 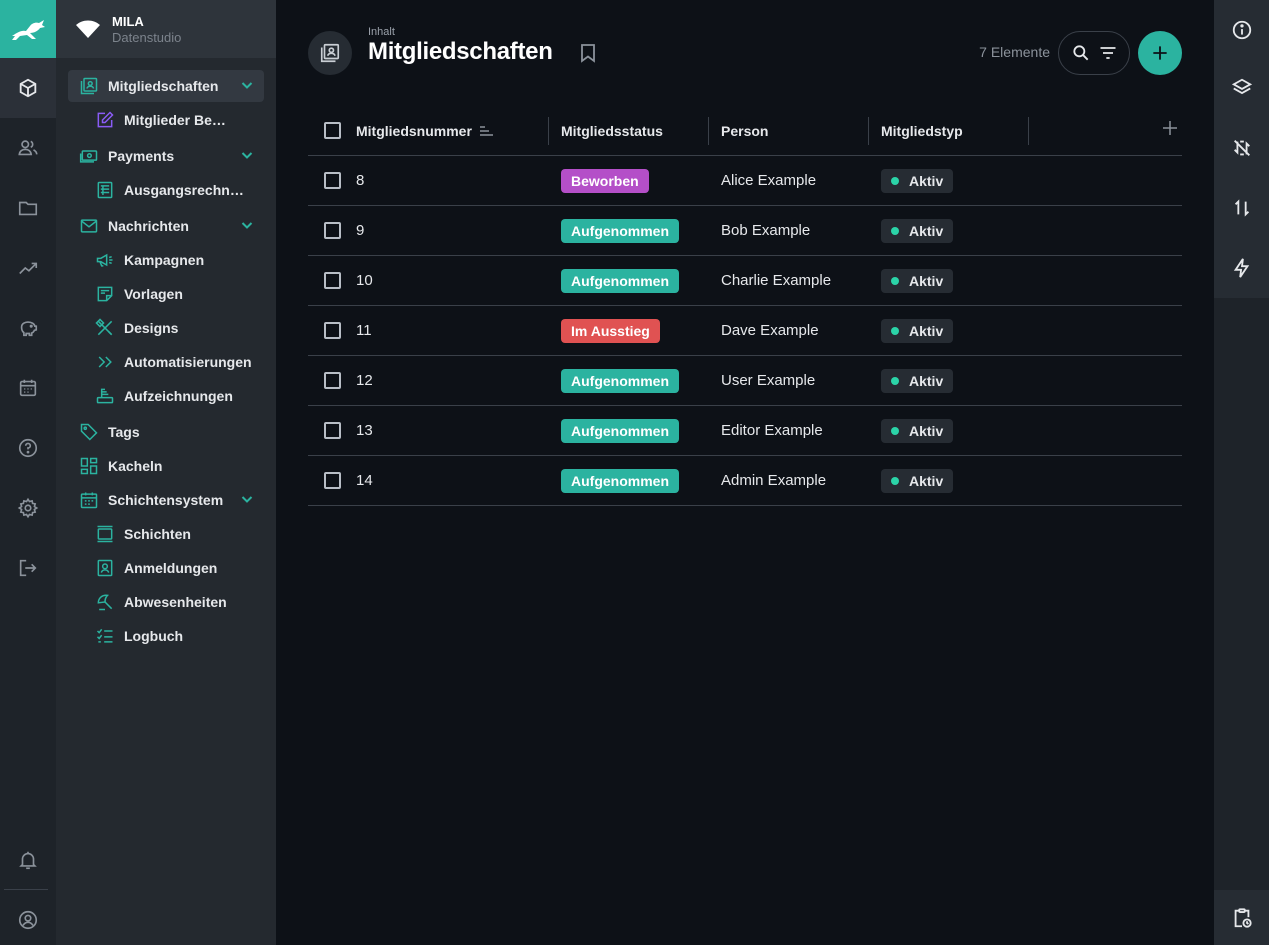 What do you see at coordinates (105, 534) in the screenshot?
I see `shifts-icon` at bounding box center [105, 534].